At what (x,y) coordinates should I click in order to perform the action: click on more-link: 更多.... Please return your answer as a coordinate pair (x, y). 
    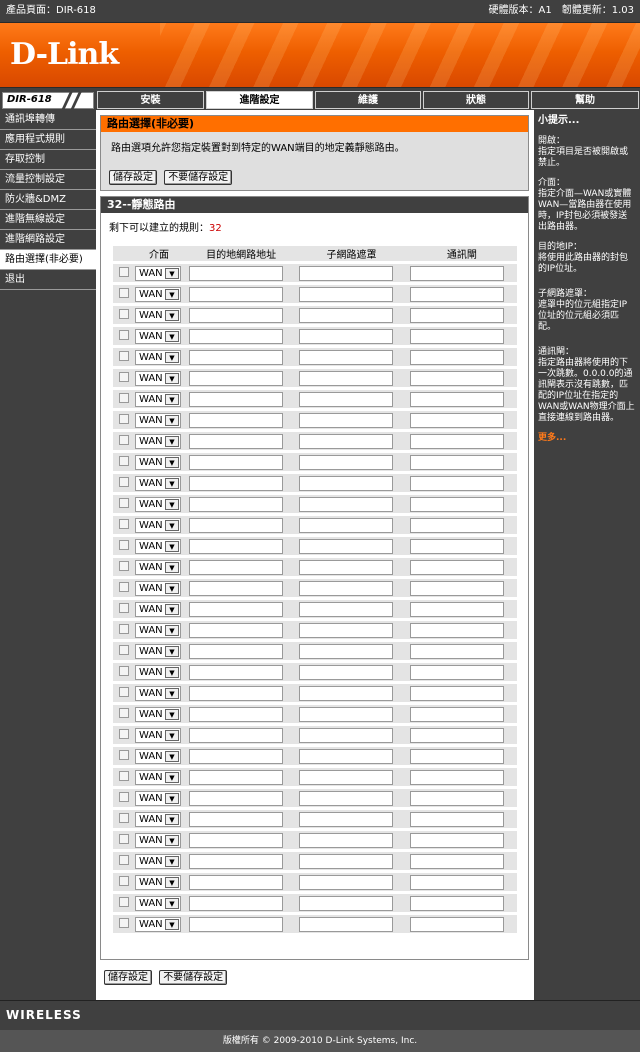
    Looking at the image, I should click on (587, 438).